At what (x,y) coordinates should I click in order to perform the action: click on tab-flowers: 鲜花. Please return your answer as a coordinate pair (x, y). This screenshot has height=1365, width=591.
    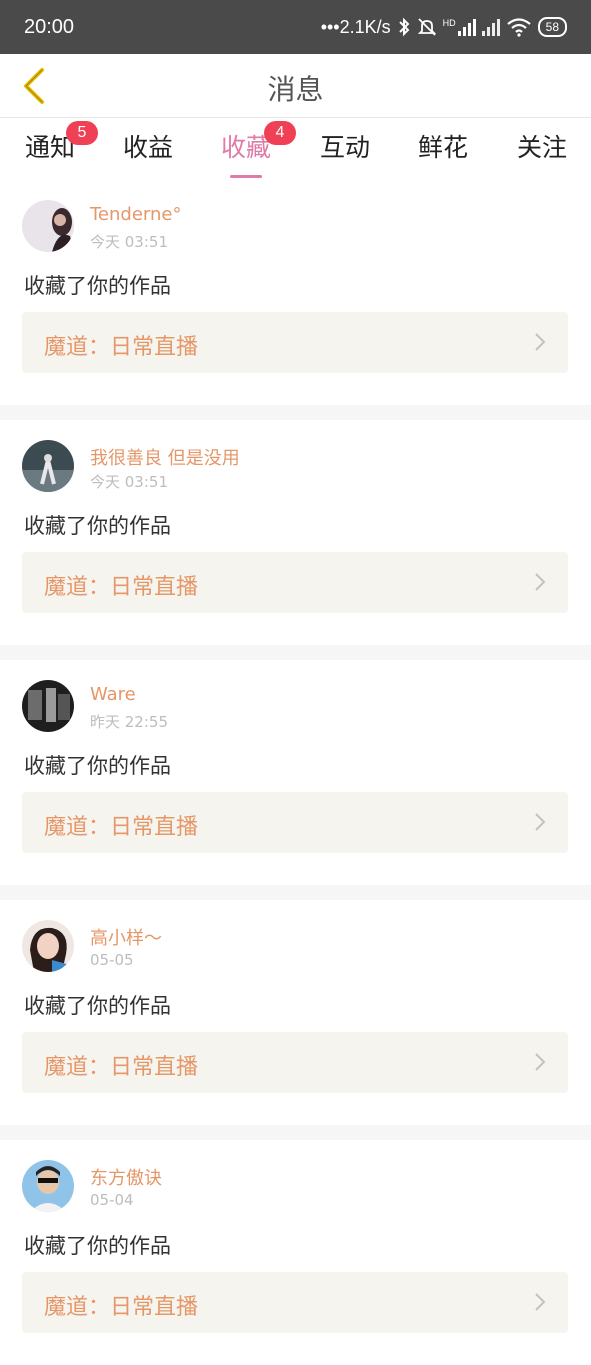
    Looking at the image, I should click on (443, 150).